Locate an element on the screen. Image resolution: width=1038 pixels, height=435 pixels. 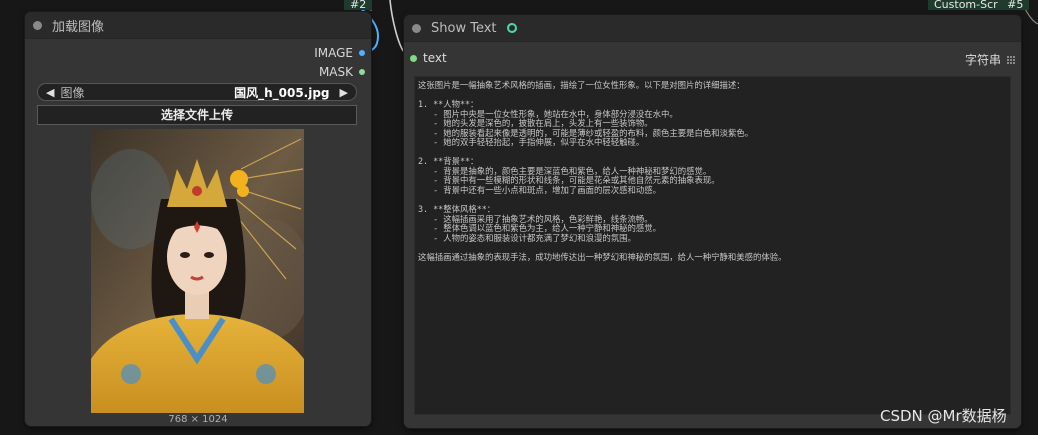
input-text: text is located at coordinates (428, 58).